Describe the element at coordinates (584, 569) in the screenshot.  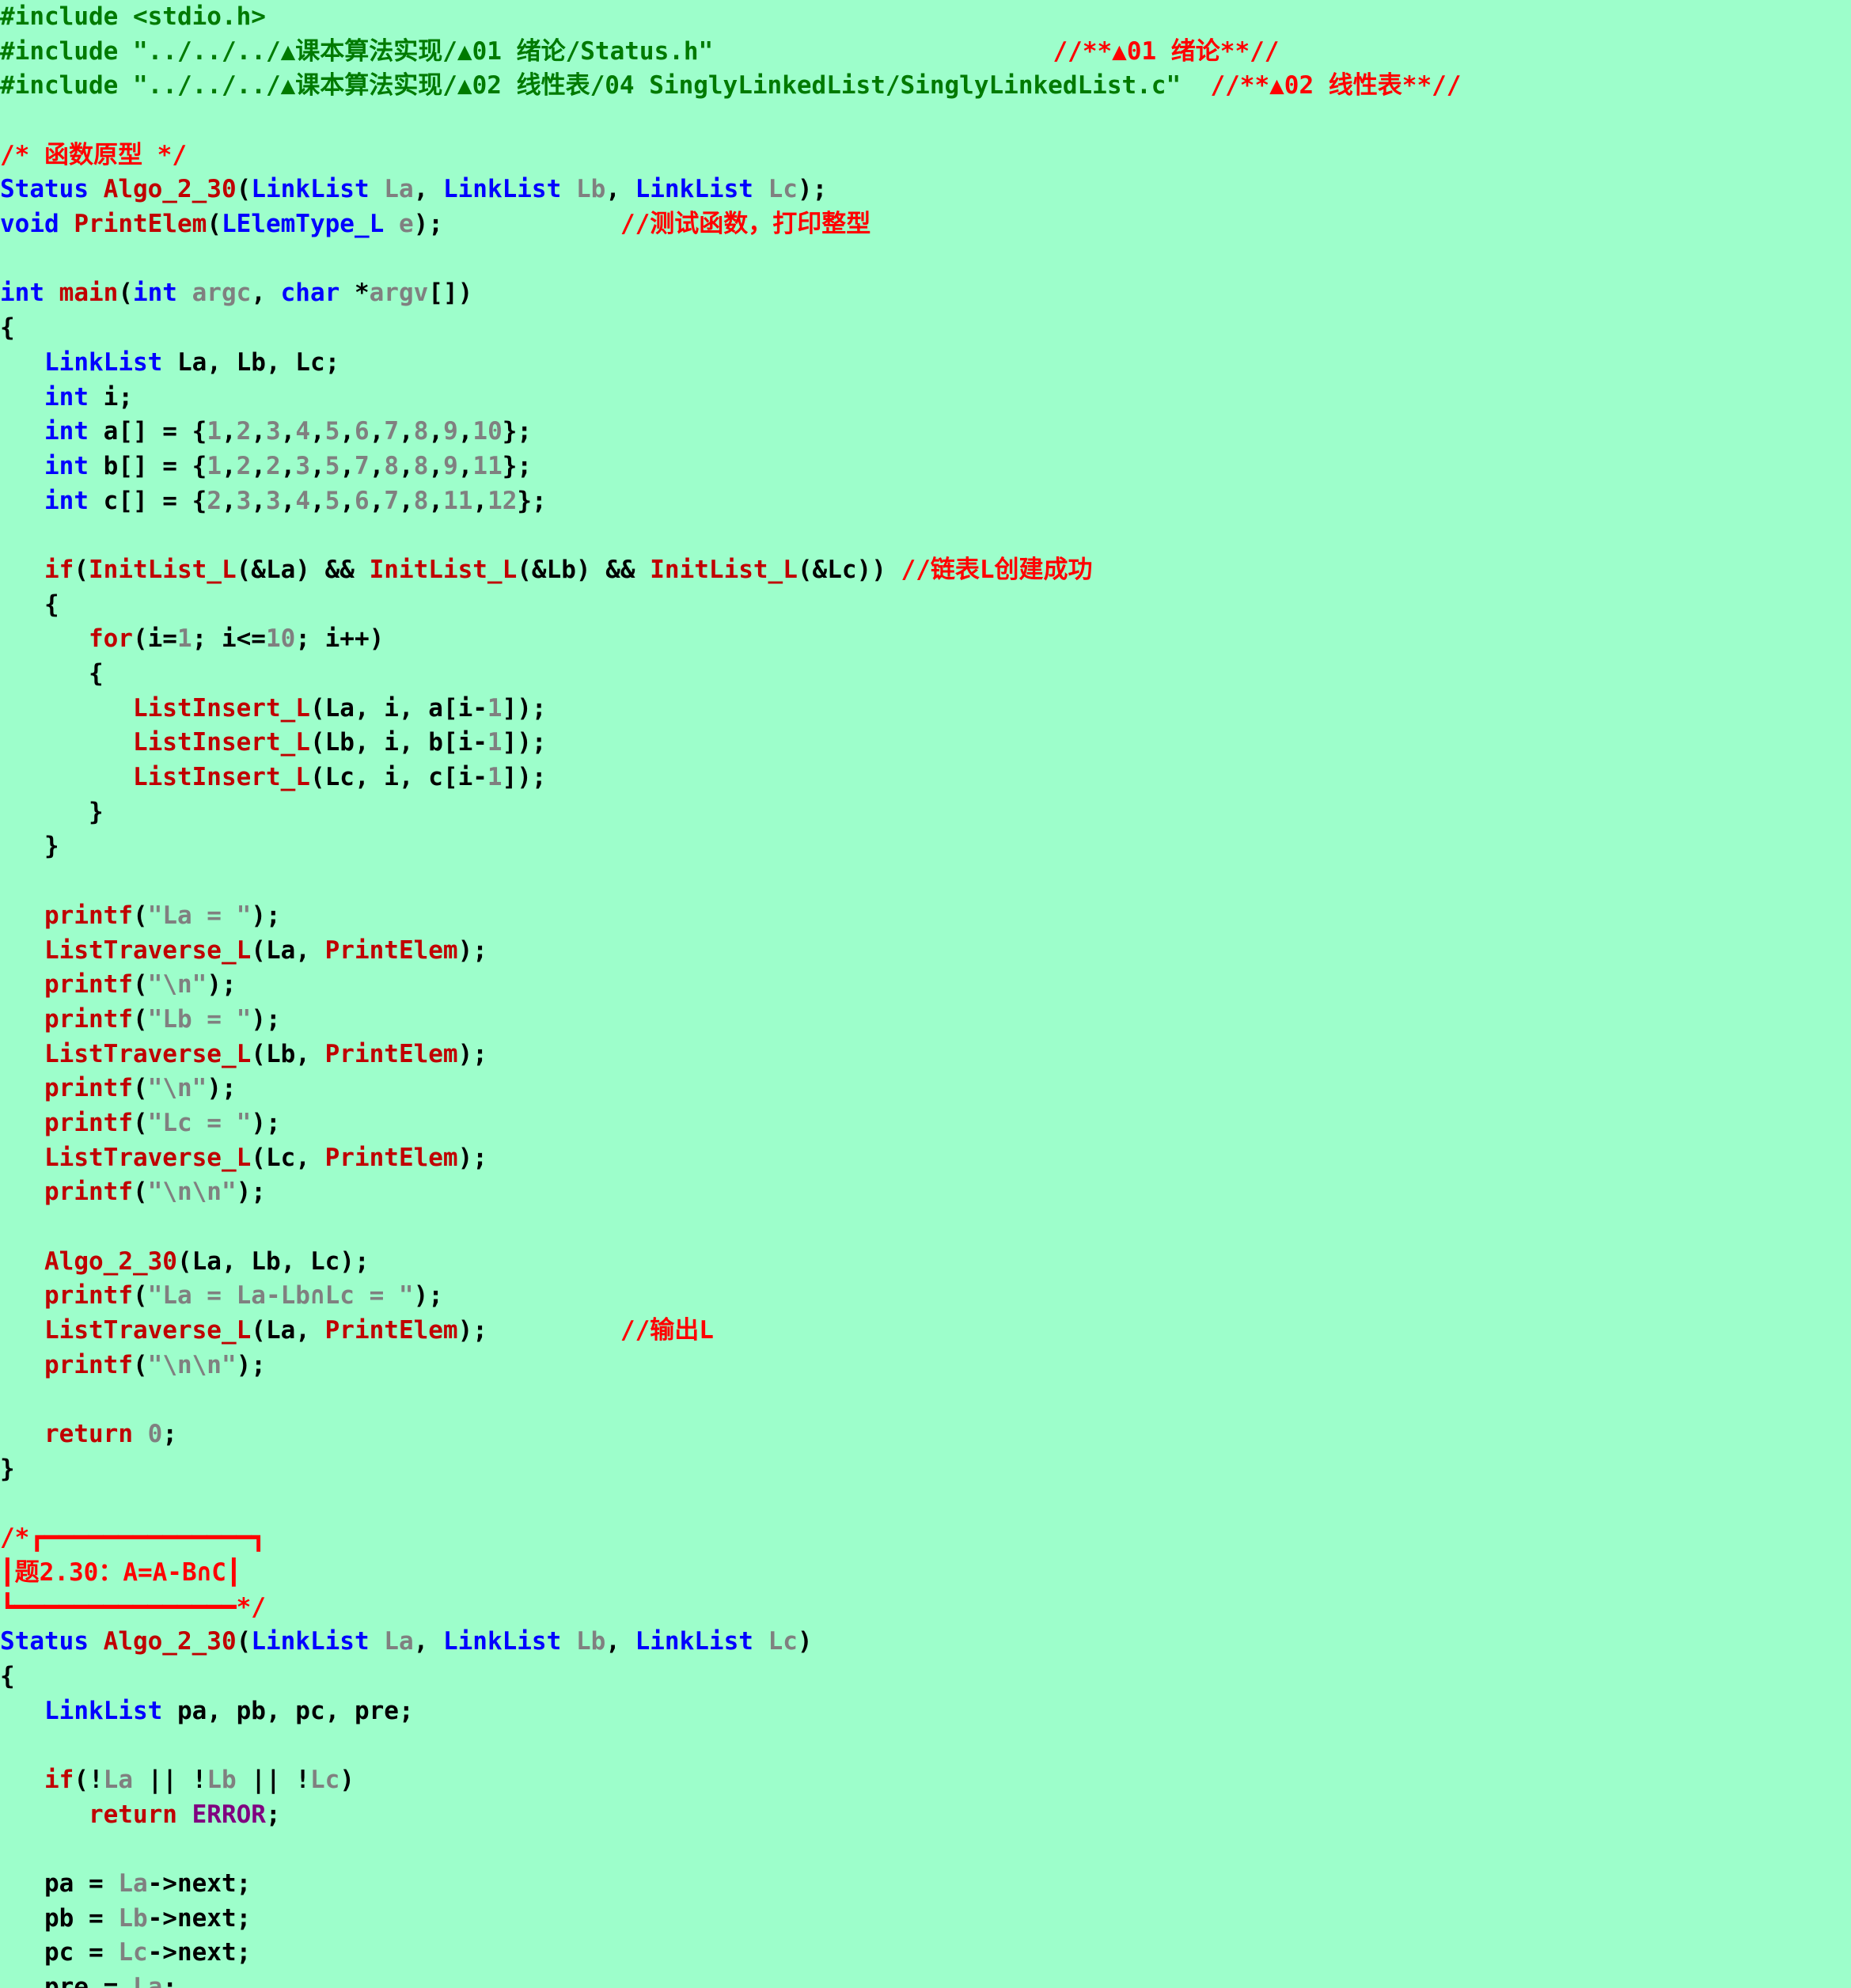
I see `code-token: (&Lb) &&` at that location.